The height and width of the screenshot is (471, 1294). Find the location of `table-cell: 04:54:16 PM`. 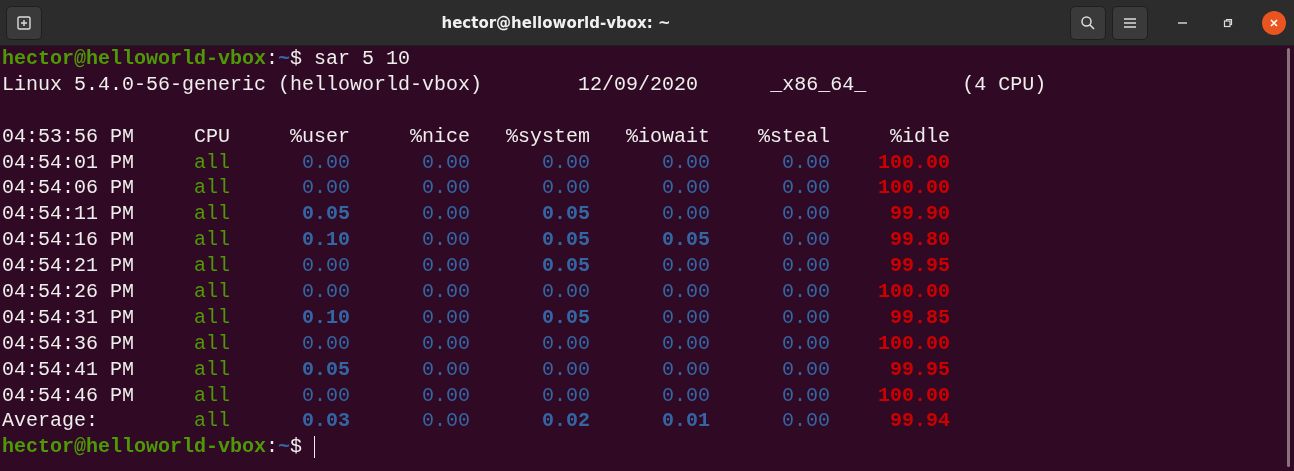

table-cell: 04:54:16 PM is located at coordinates (68, 240).